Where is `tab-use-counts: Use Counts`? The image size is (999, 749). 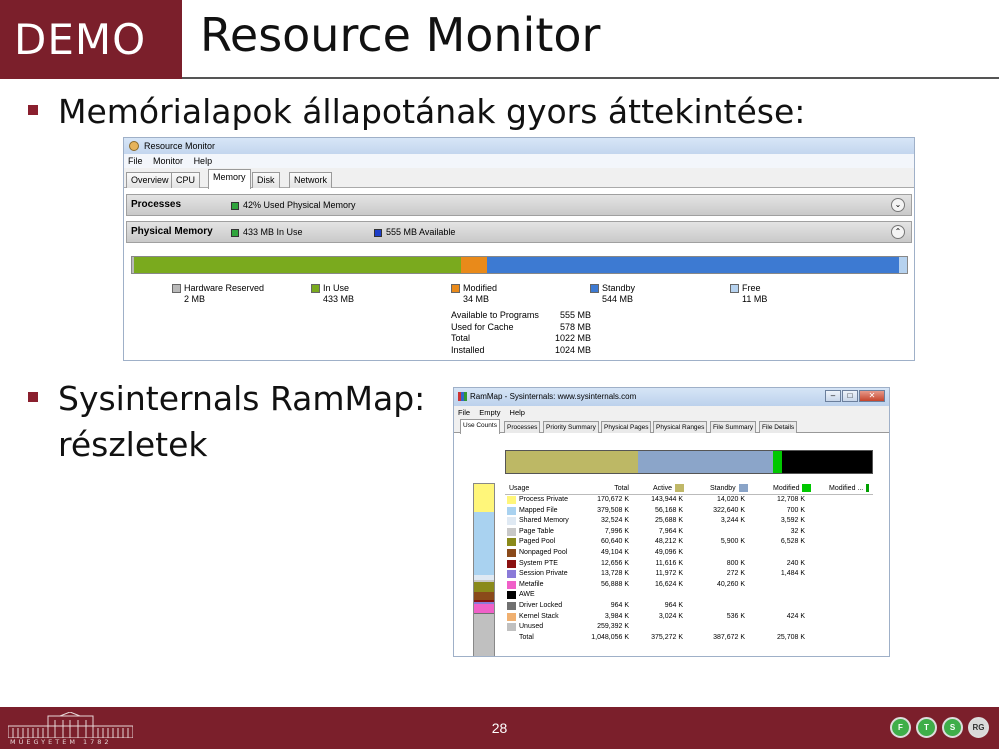 tab-use-counts: Use Counts is located at coordinates (480, 426).